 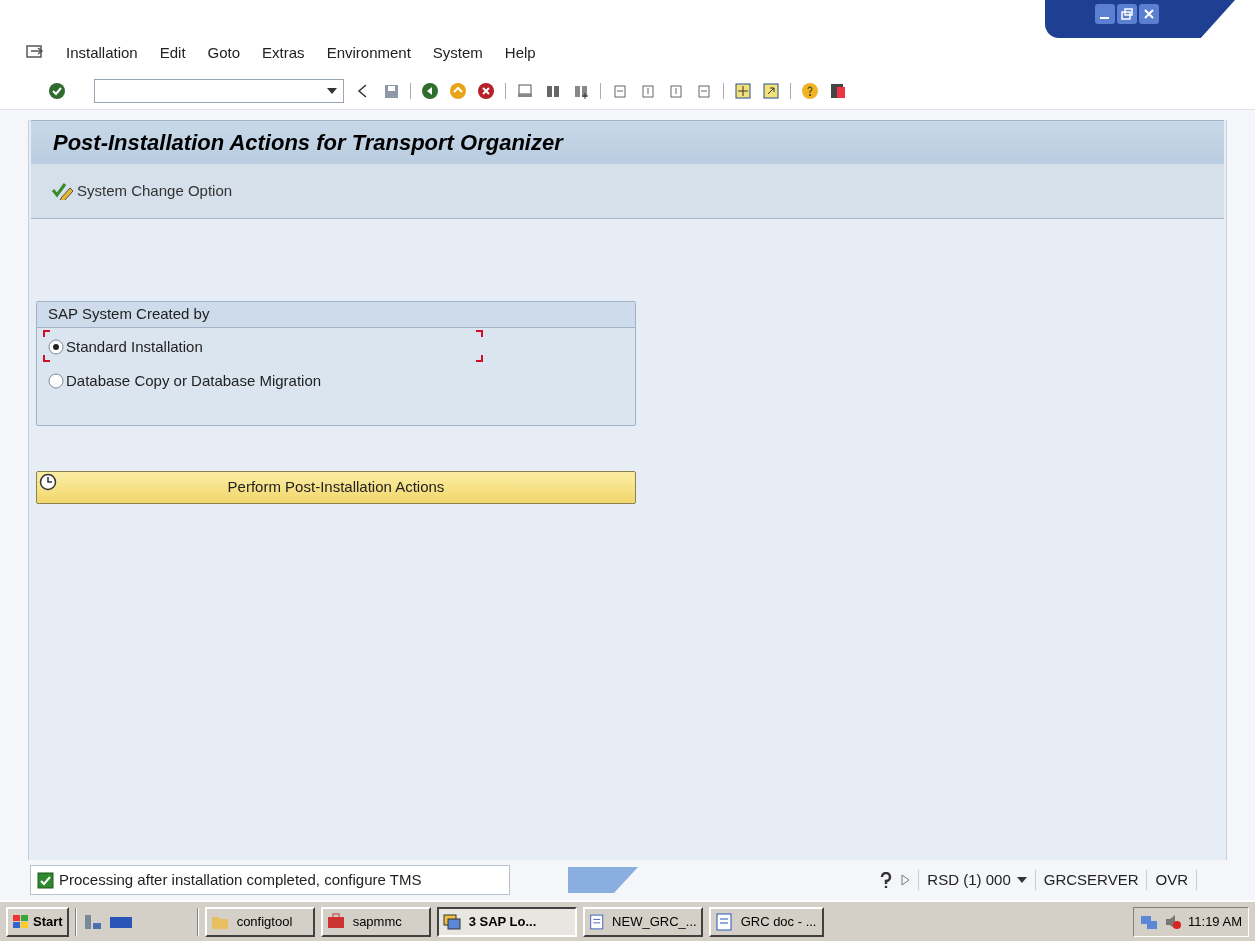 I want to click on back-icon, so click(x=430, y=90).